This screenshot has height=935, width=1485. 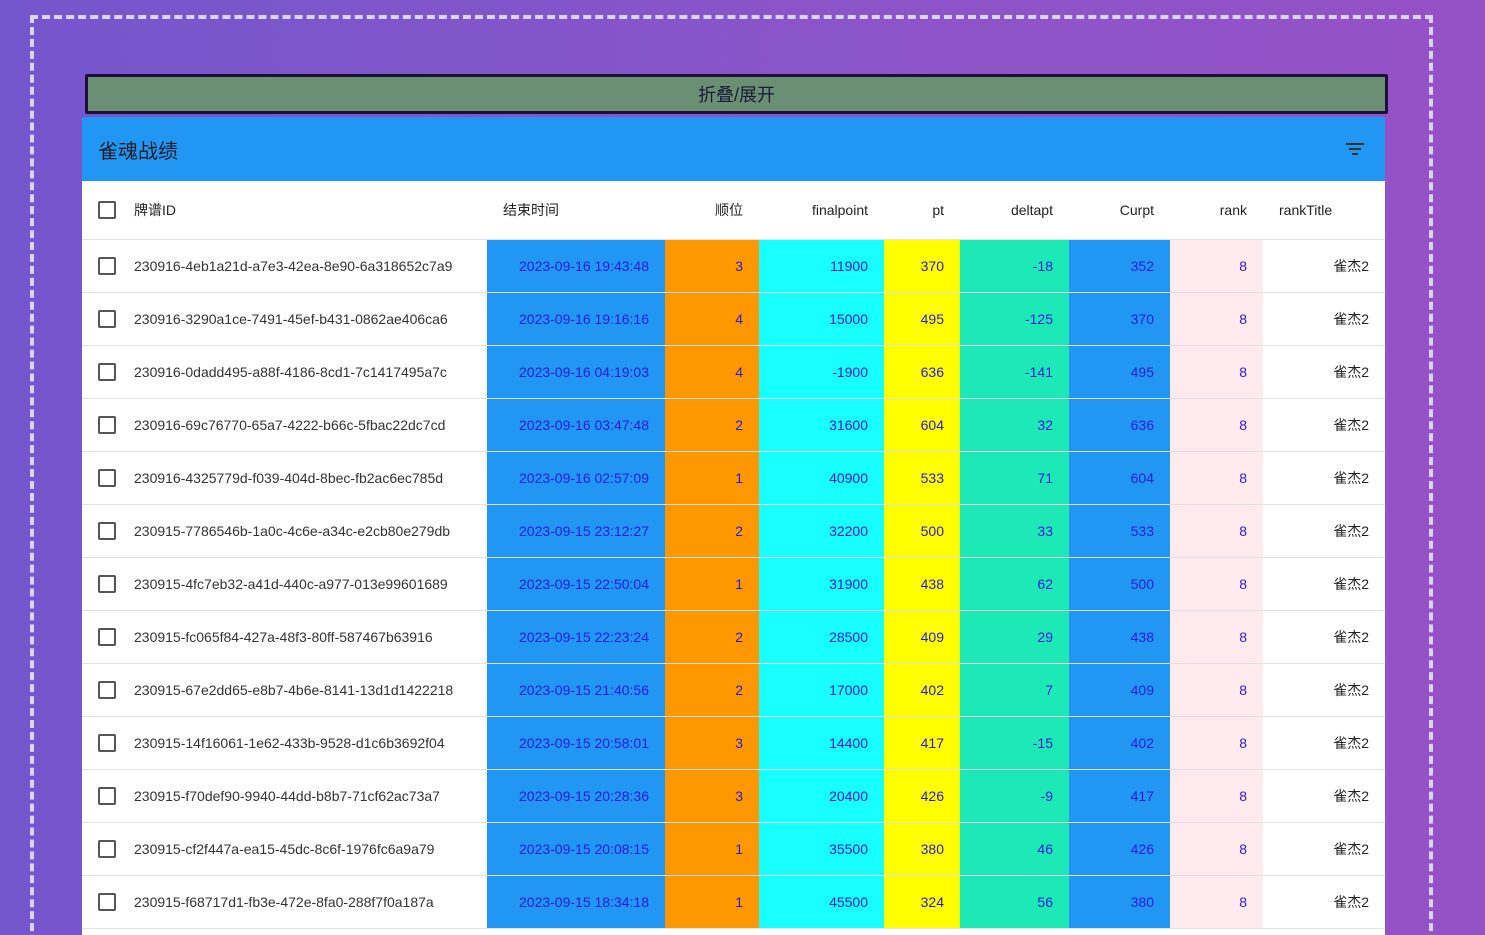 I want to click on header-finalpoint: finalpoint, so click(x=821, y=210).